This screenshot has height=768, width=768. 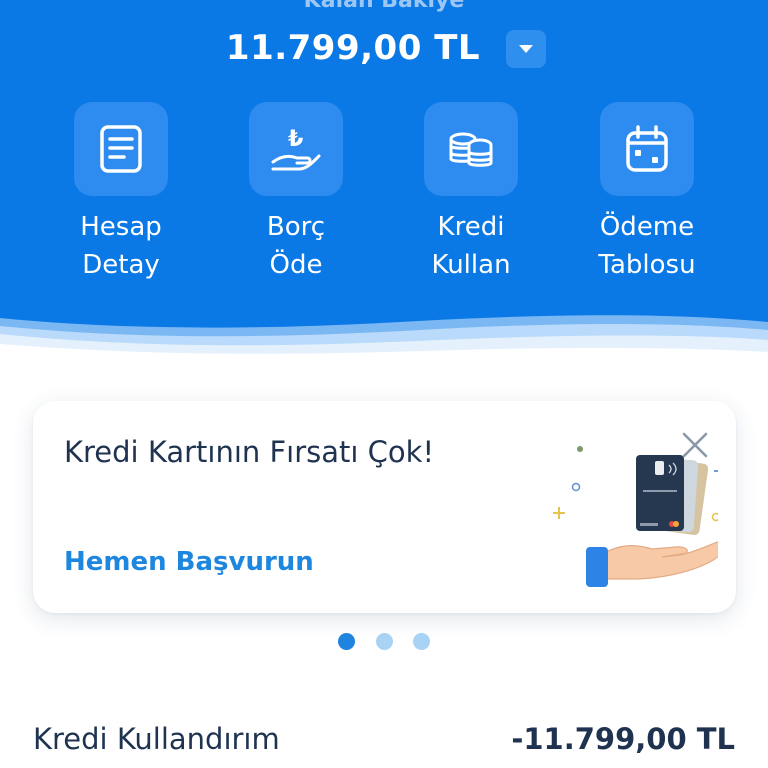 I want to click on action-kredi-kullan: Kredi Kullan, so click(x=471, y=193).